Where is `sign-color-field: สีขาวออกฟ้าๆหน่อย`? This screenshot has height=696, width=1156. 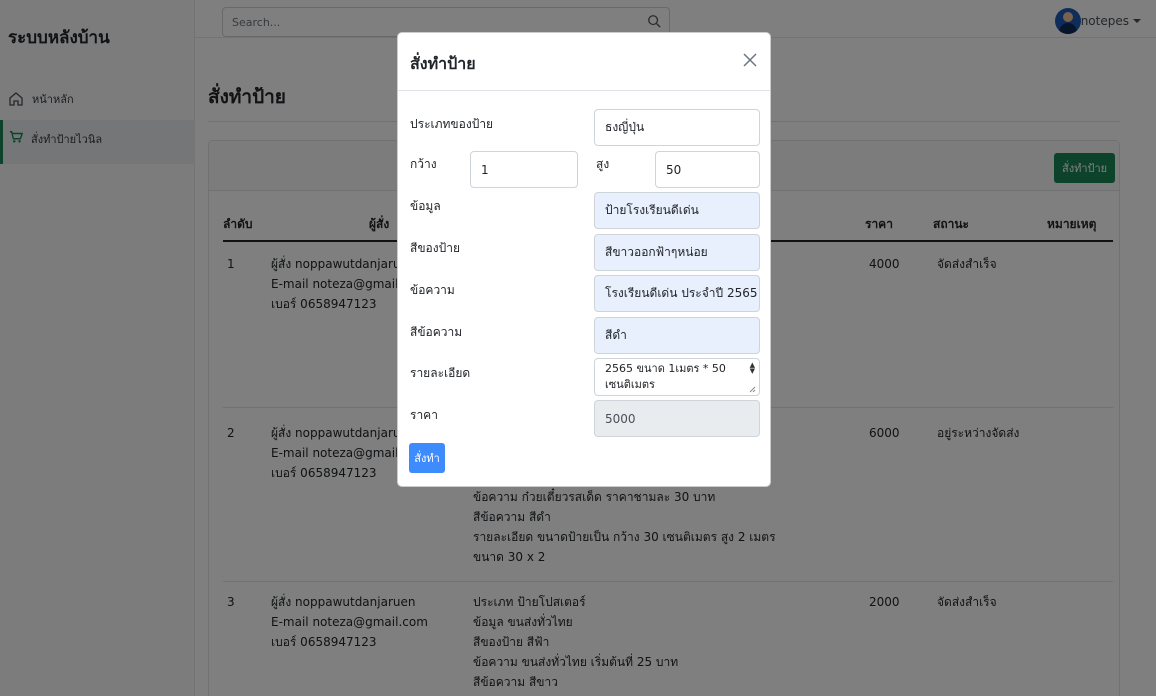
sign-color-field: สีขาวออกฟ้าๆหน่อย is located at coordinates (677, 252).